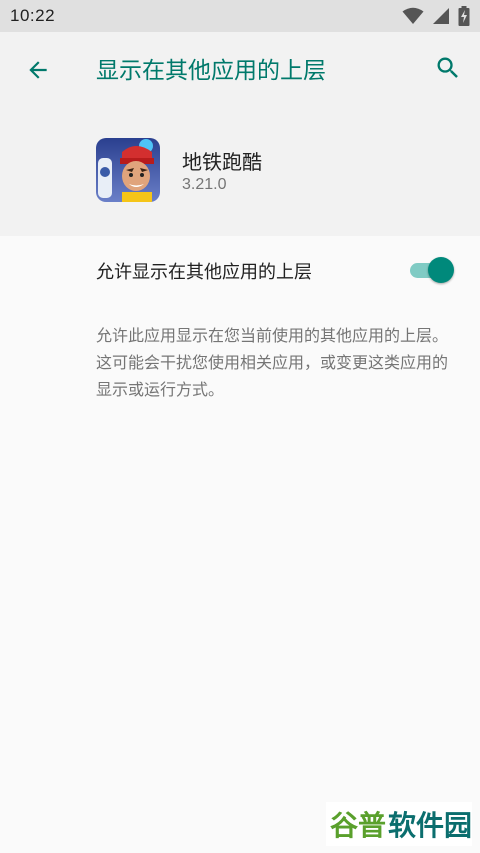  What do you see at coordinates (413, 16) in the screenshot?
I see `wifi-icon` at bounding box center [413, 16].